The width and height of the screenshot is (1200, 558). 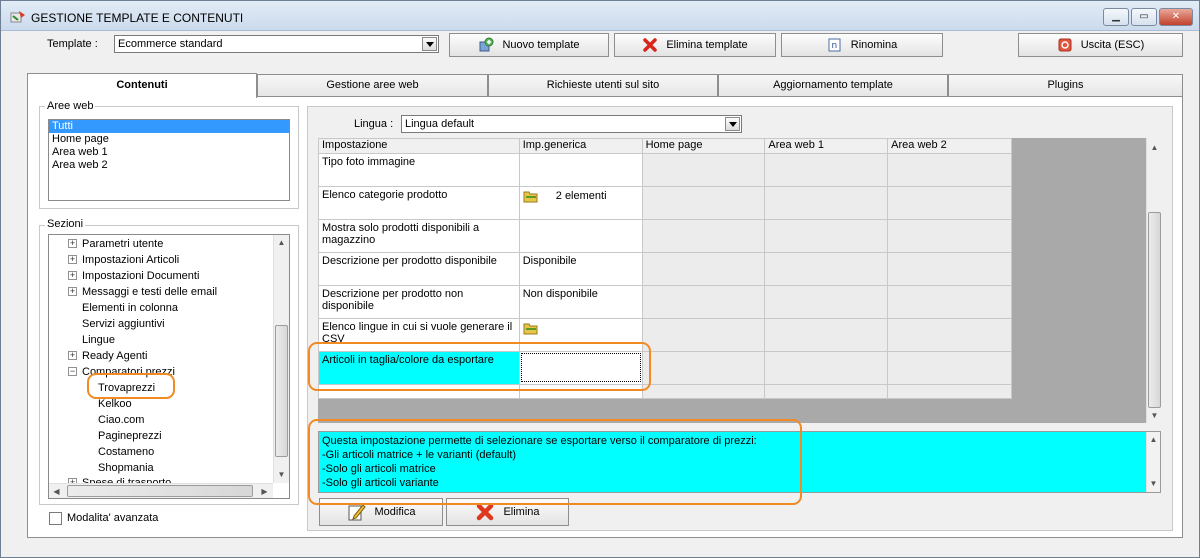 I want to click on modalita-avanzata-checkbox, so click(x=55, y=518).